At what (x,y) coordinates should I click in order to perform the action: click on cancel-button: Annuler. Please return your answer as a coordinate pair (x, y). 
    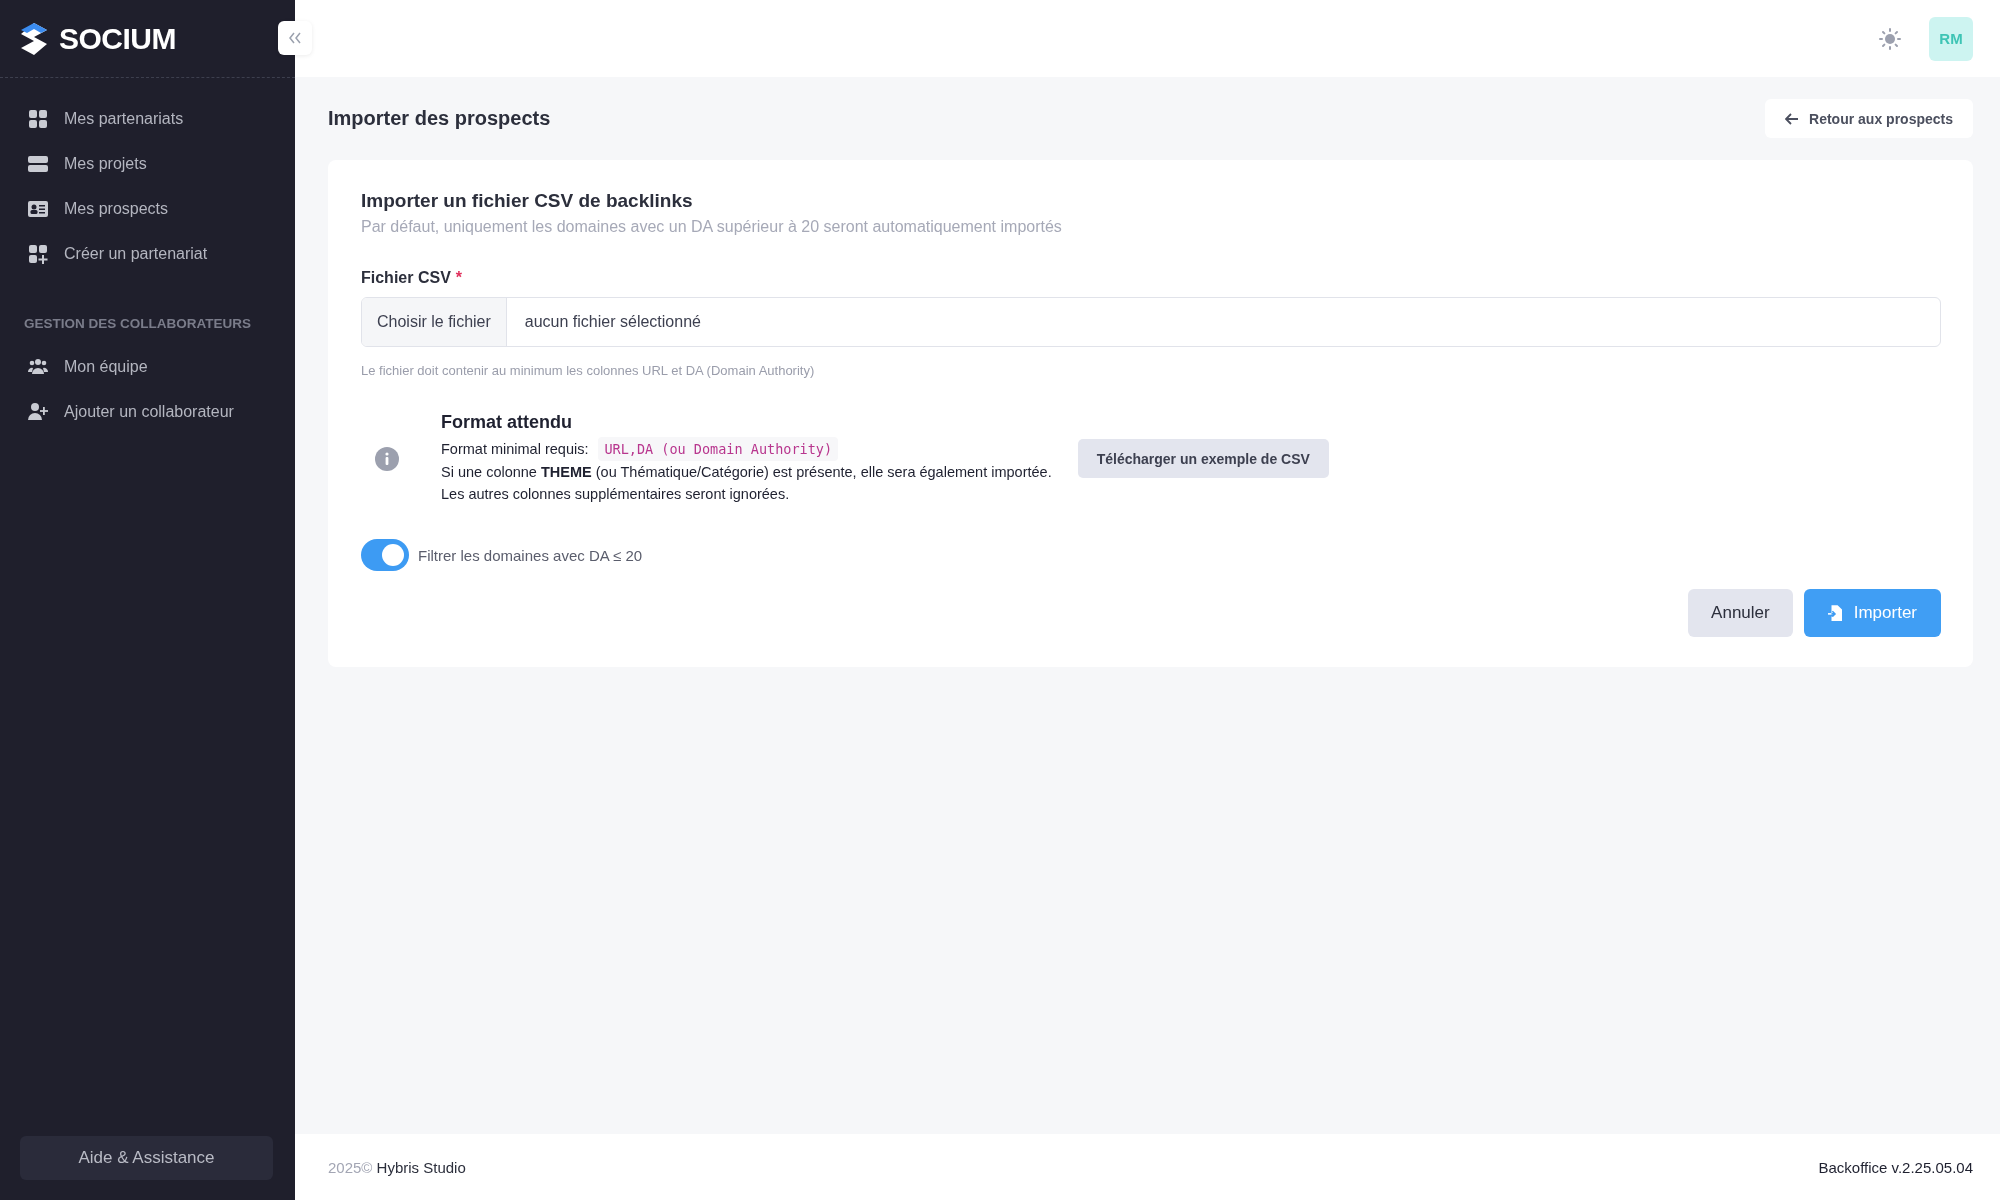
    Looking at the image, I should click on (1740, 613).